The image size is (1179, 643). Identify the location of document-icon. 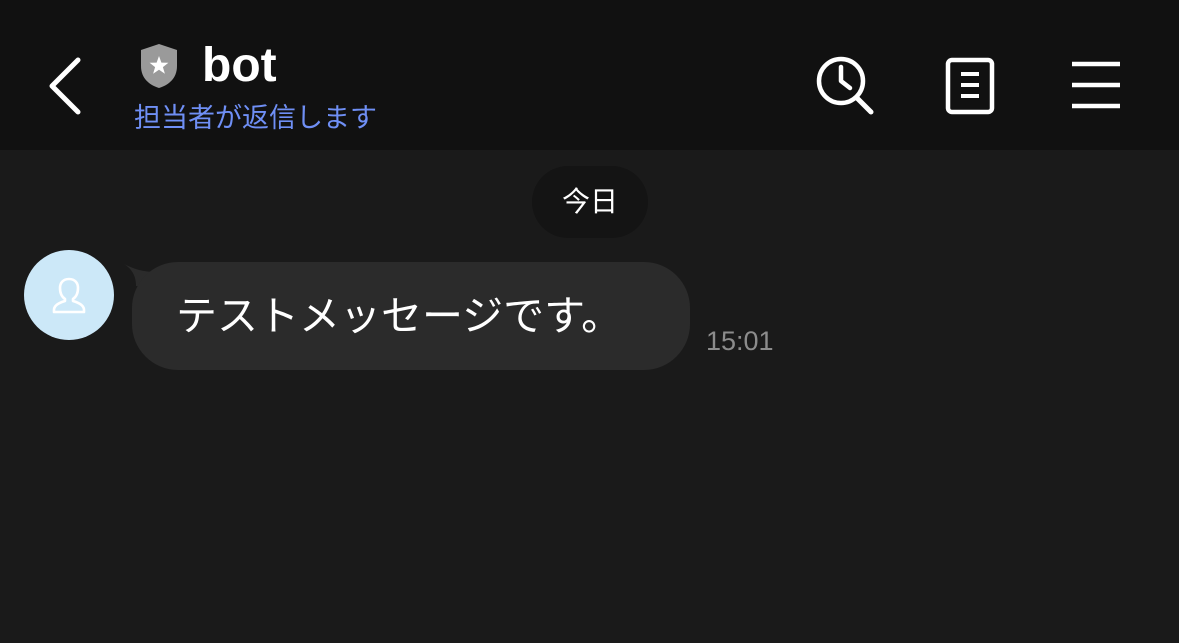
(970, 86).